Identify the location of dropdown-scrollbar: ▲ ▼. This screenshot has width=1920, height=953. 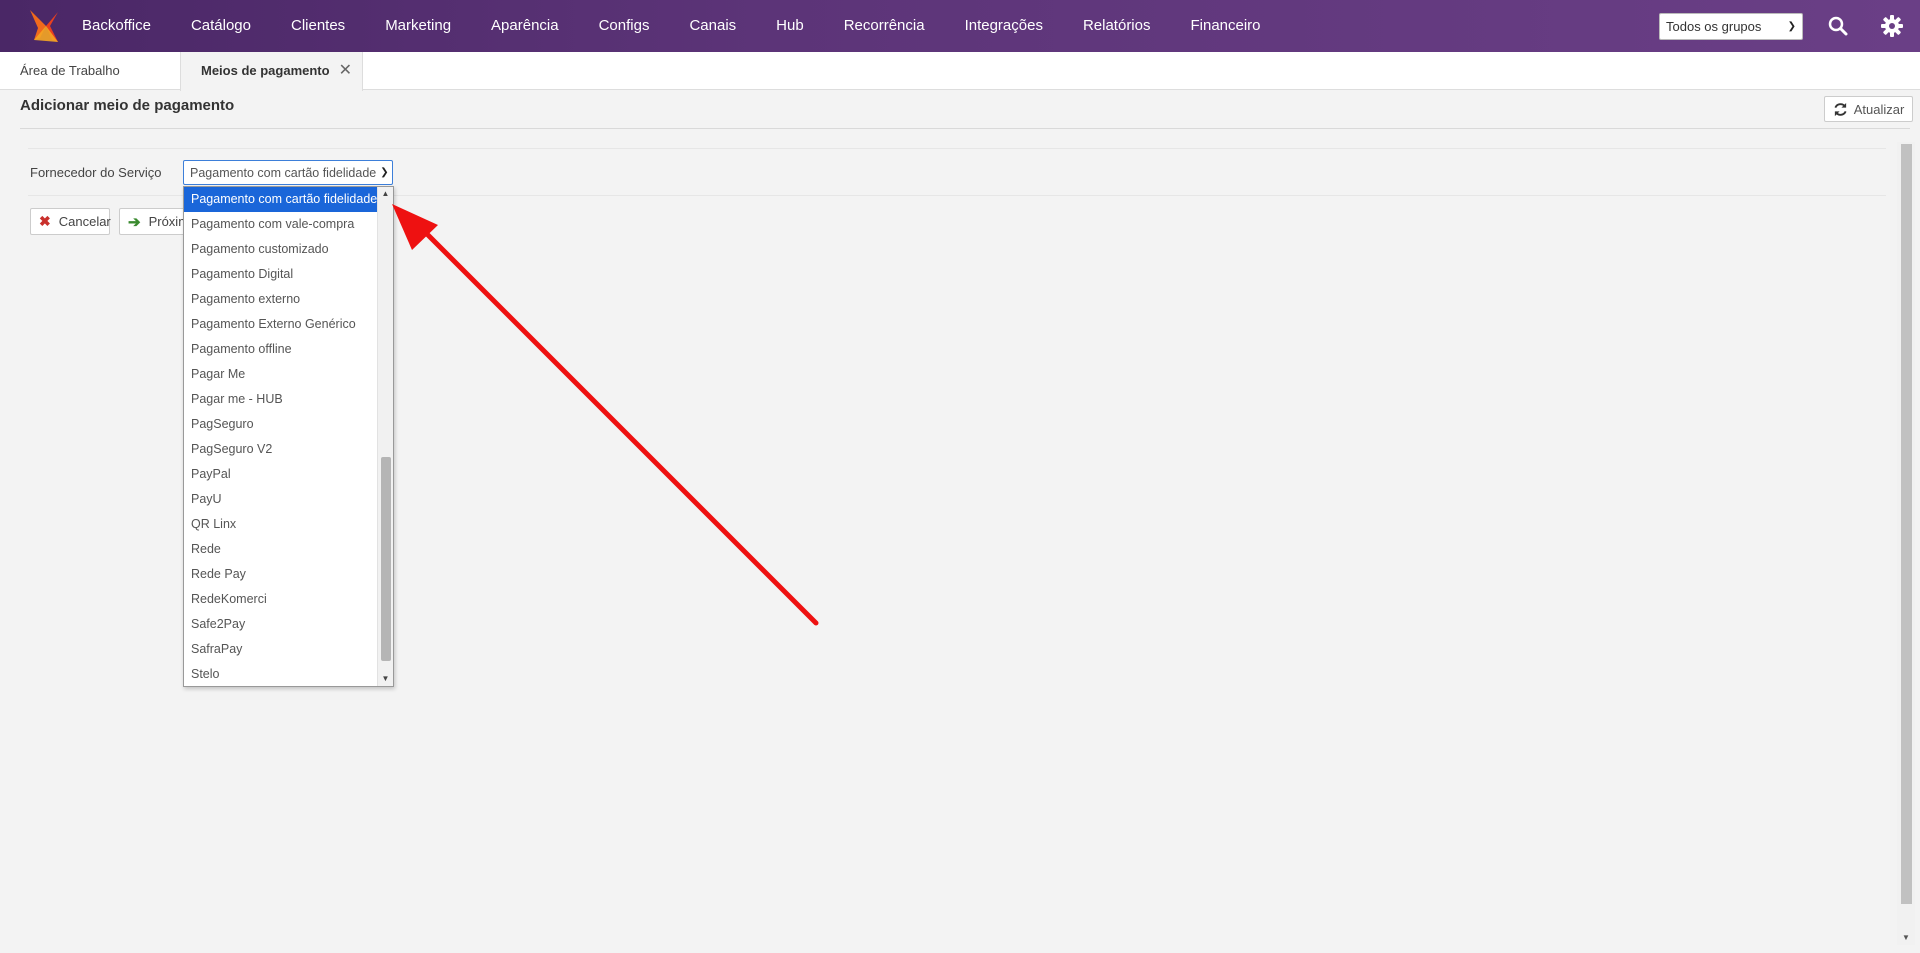
(385, 436).